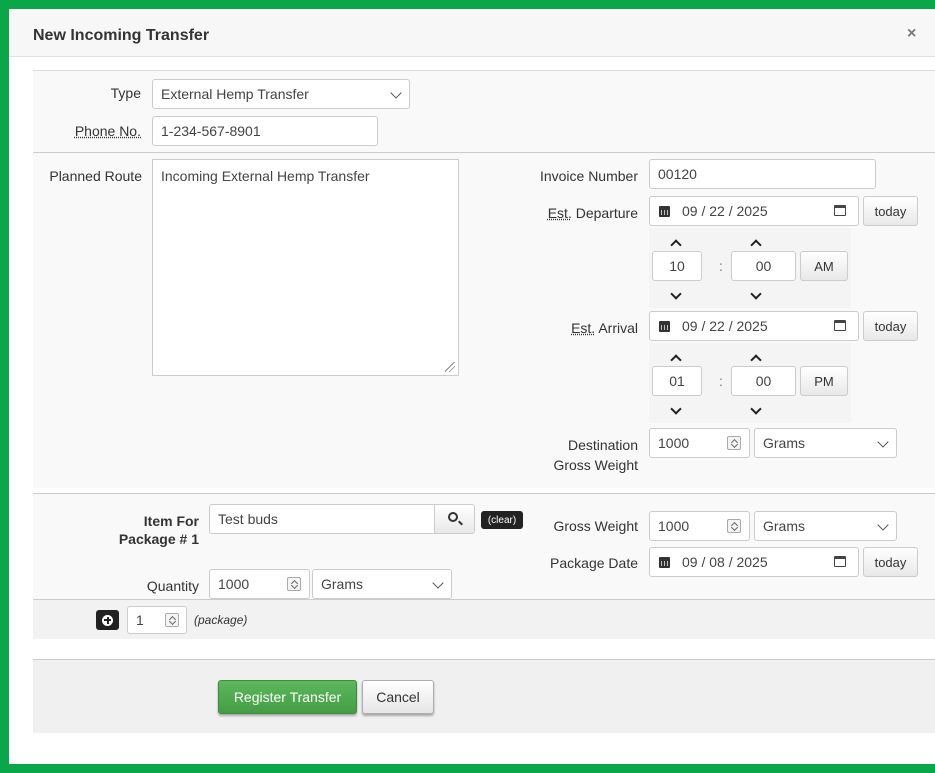  I want to click on arrival-time-picker: 01 : 00 PM, so click(750, 383).